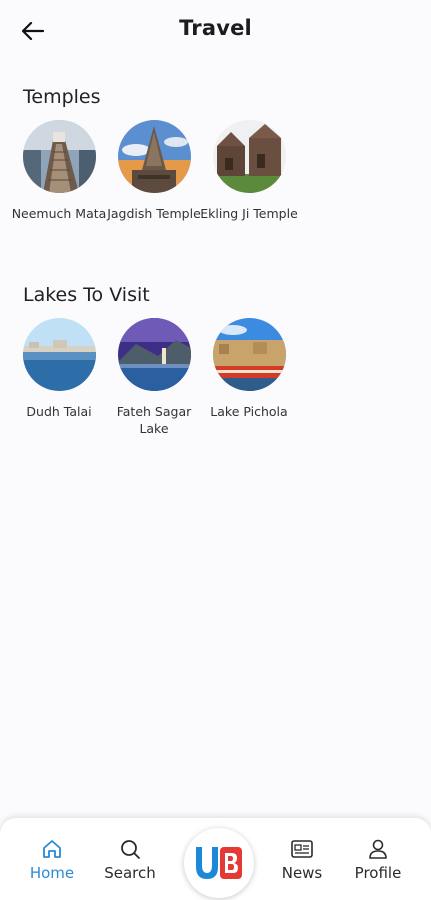 The width and height of the screenshot is (431, 900). Describe the element at coordinates (59, 213) in the screenshot. I see `place-name: Neemuch Mata` at that location.